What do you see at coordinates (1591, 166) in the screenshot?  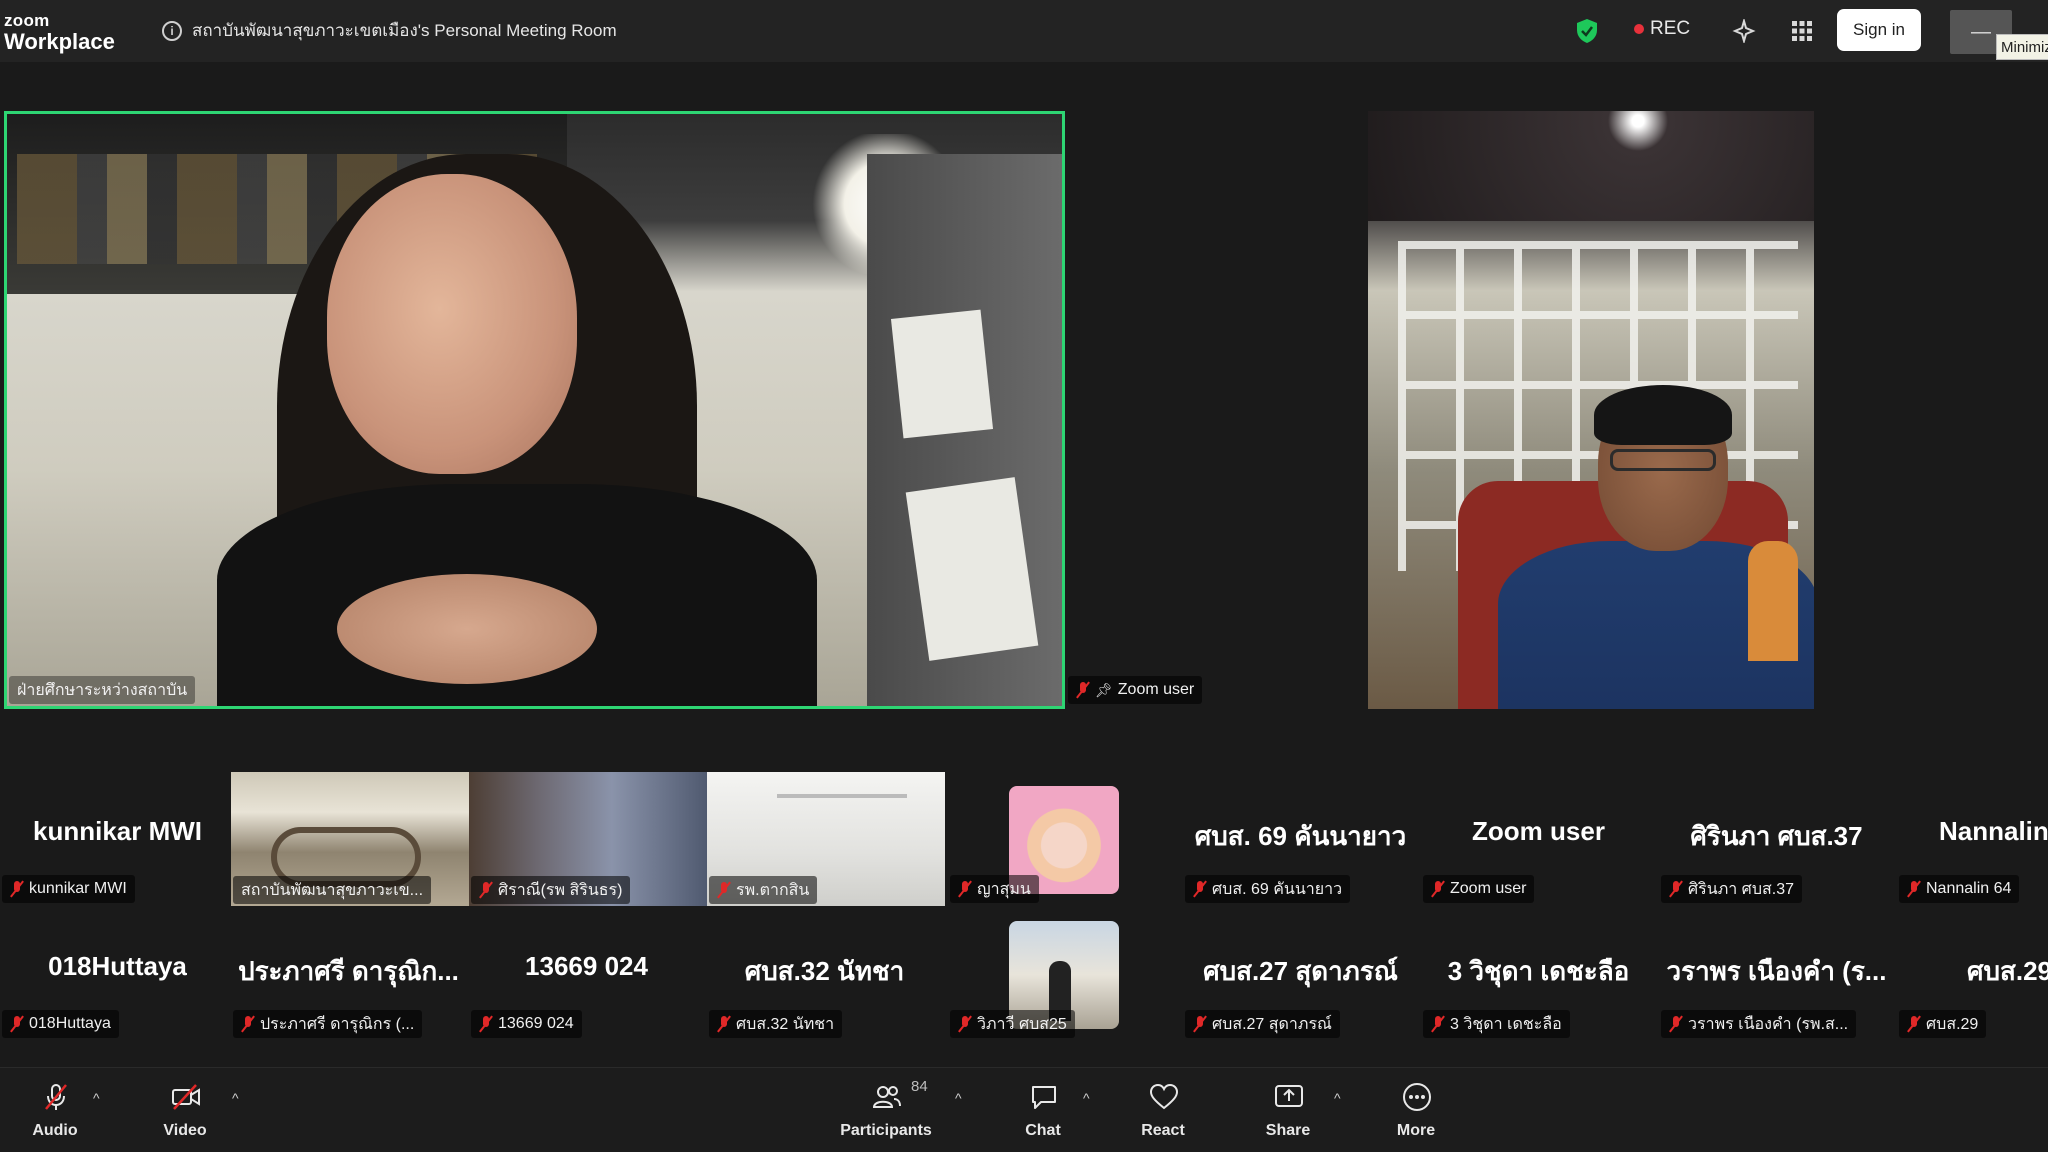 I see `ceiling` at bounding box center [1591, 166].